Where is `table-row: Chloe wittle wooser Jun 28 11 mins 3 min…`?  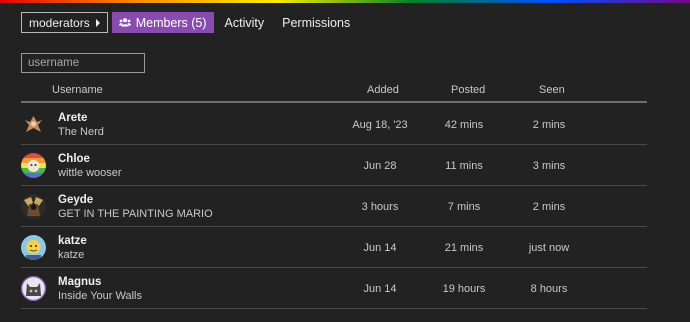
table-row: Chloe wittle wooser Jun 28 11 mins 3 min… is located at coordinates (334, 165).